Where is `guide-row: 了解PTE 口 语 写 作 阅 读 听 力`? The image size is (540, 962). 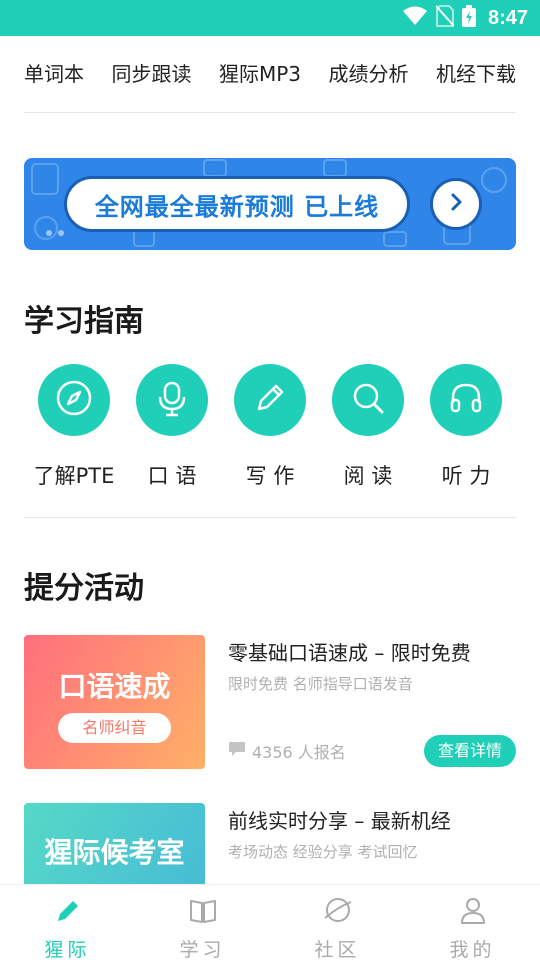 guide-row: 了解PTE 口 语 写 作 阅 读 听 力 is located at coordinates (270, 429).